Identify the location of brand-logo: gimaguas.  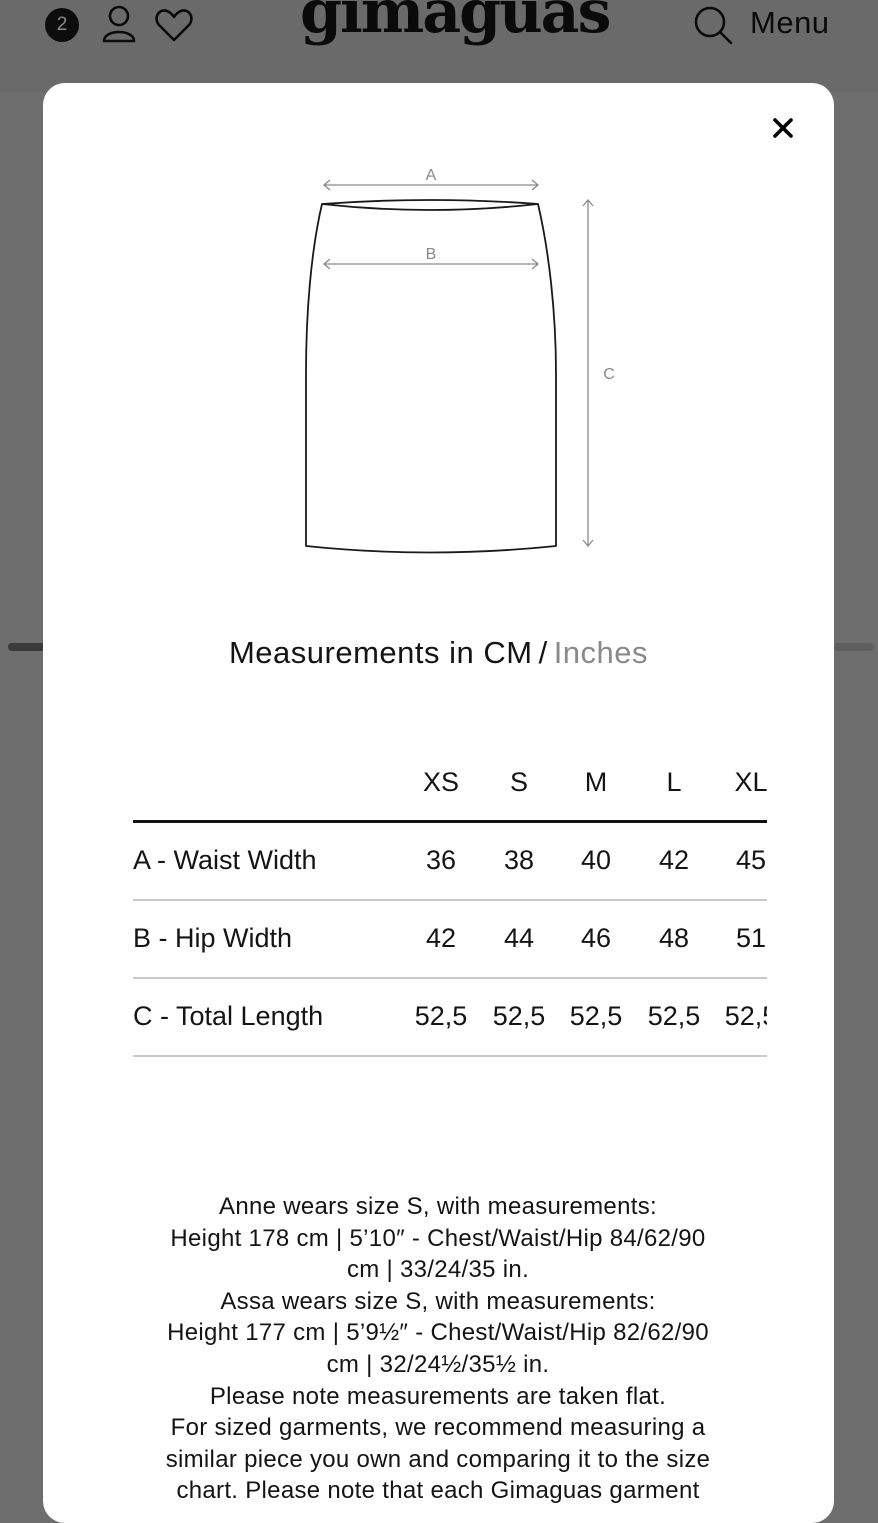
(455, 24).